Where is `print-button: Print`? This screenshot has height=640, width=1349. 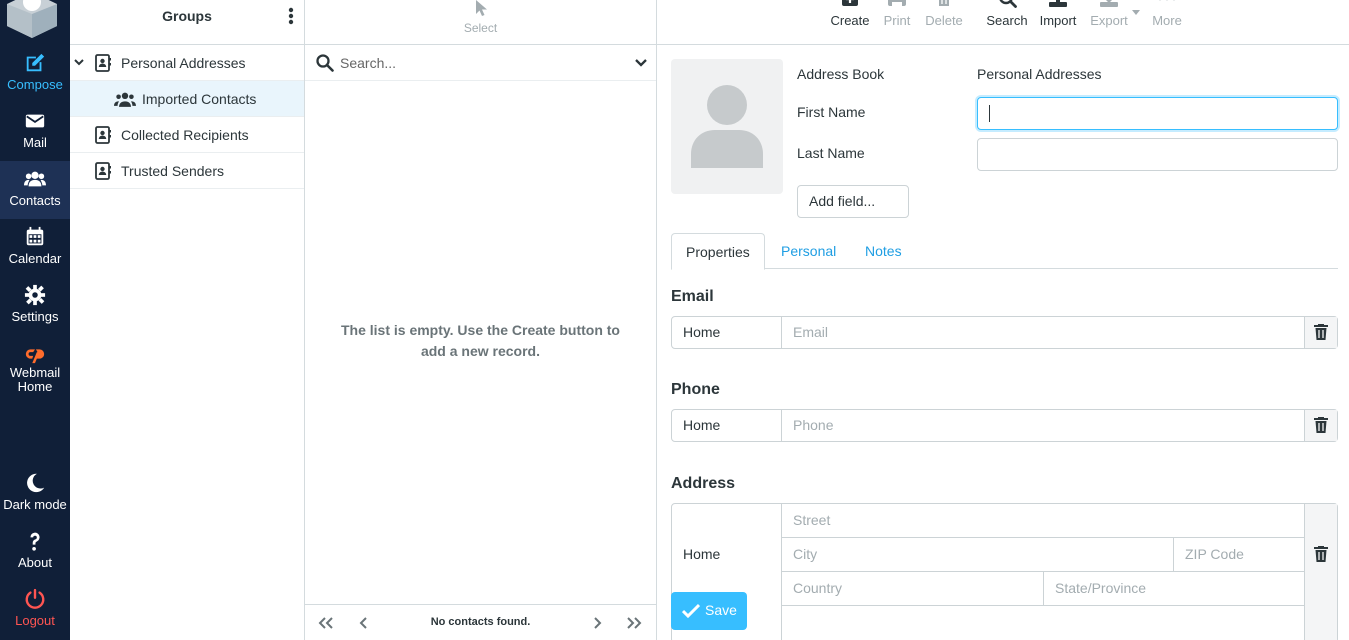
print-button: Print is located at coordinates (897, 14).